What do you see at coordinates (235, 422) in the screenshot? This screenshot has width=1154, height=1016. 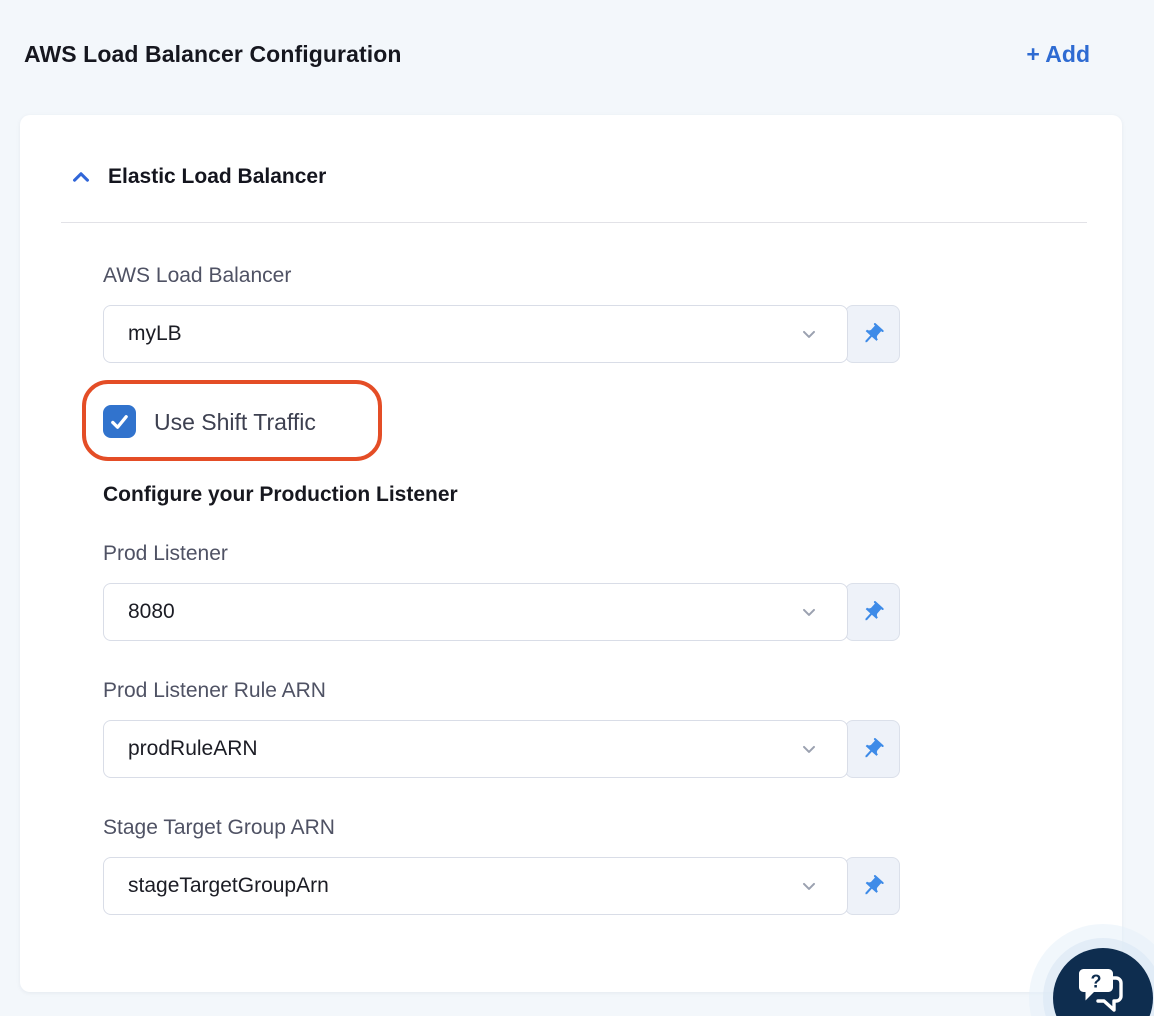 I see `use-shift-traffic-label: Use Shift Traffic` at bounding box center [235, 422].